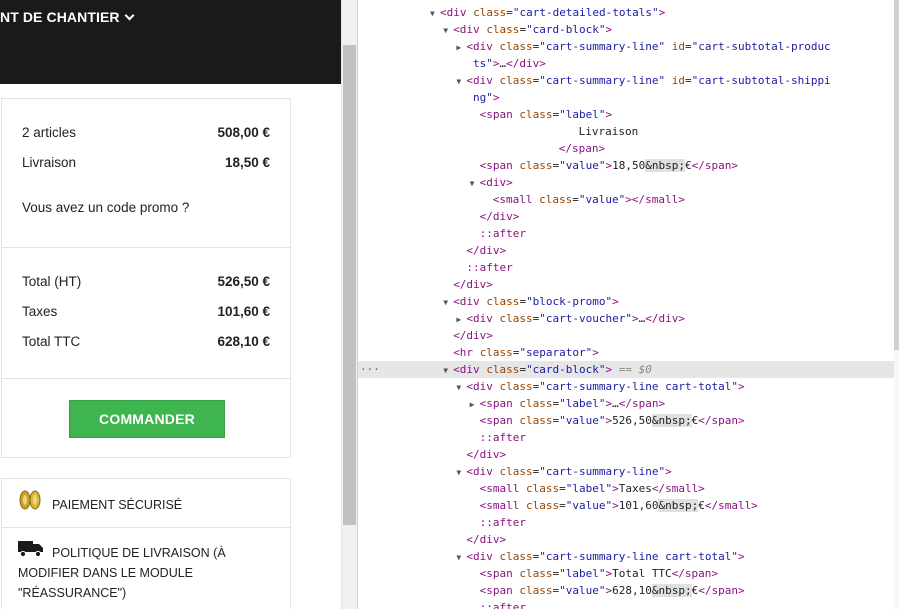 The width and height of the screenshot is (899, 609). I want to click on secure-payment-label: PAIEMENT SÉCURISÉ, so click(117, 505).